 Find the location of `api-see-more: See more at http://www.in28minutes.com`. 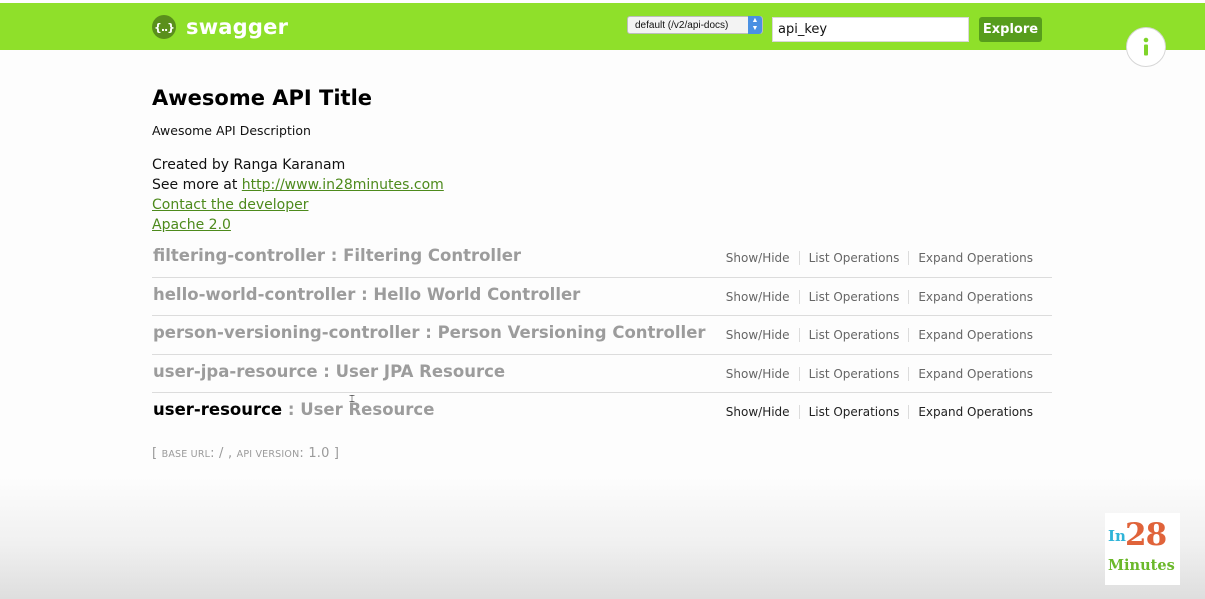

api-see-more: See more at http://www.in28minutes.com is located at coordinates (298, 185).